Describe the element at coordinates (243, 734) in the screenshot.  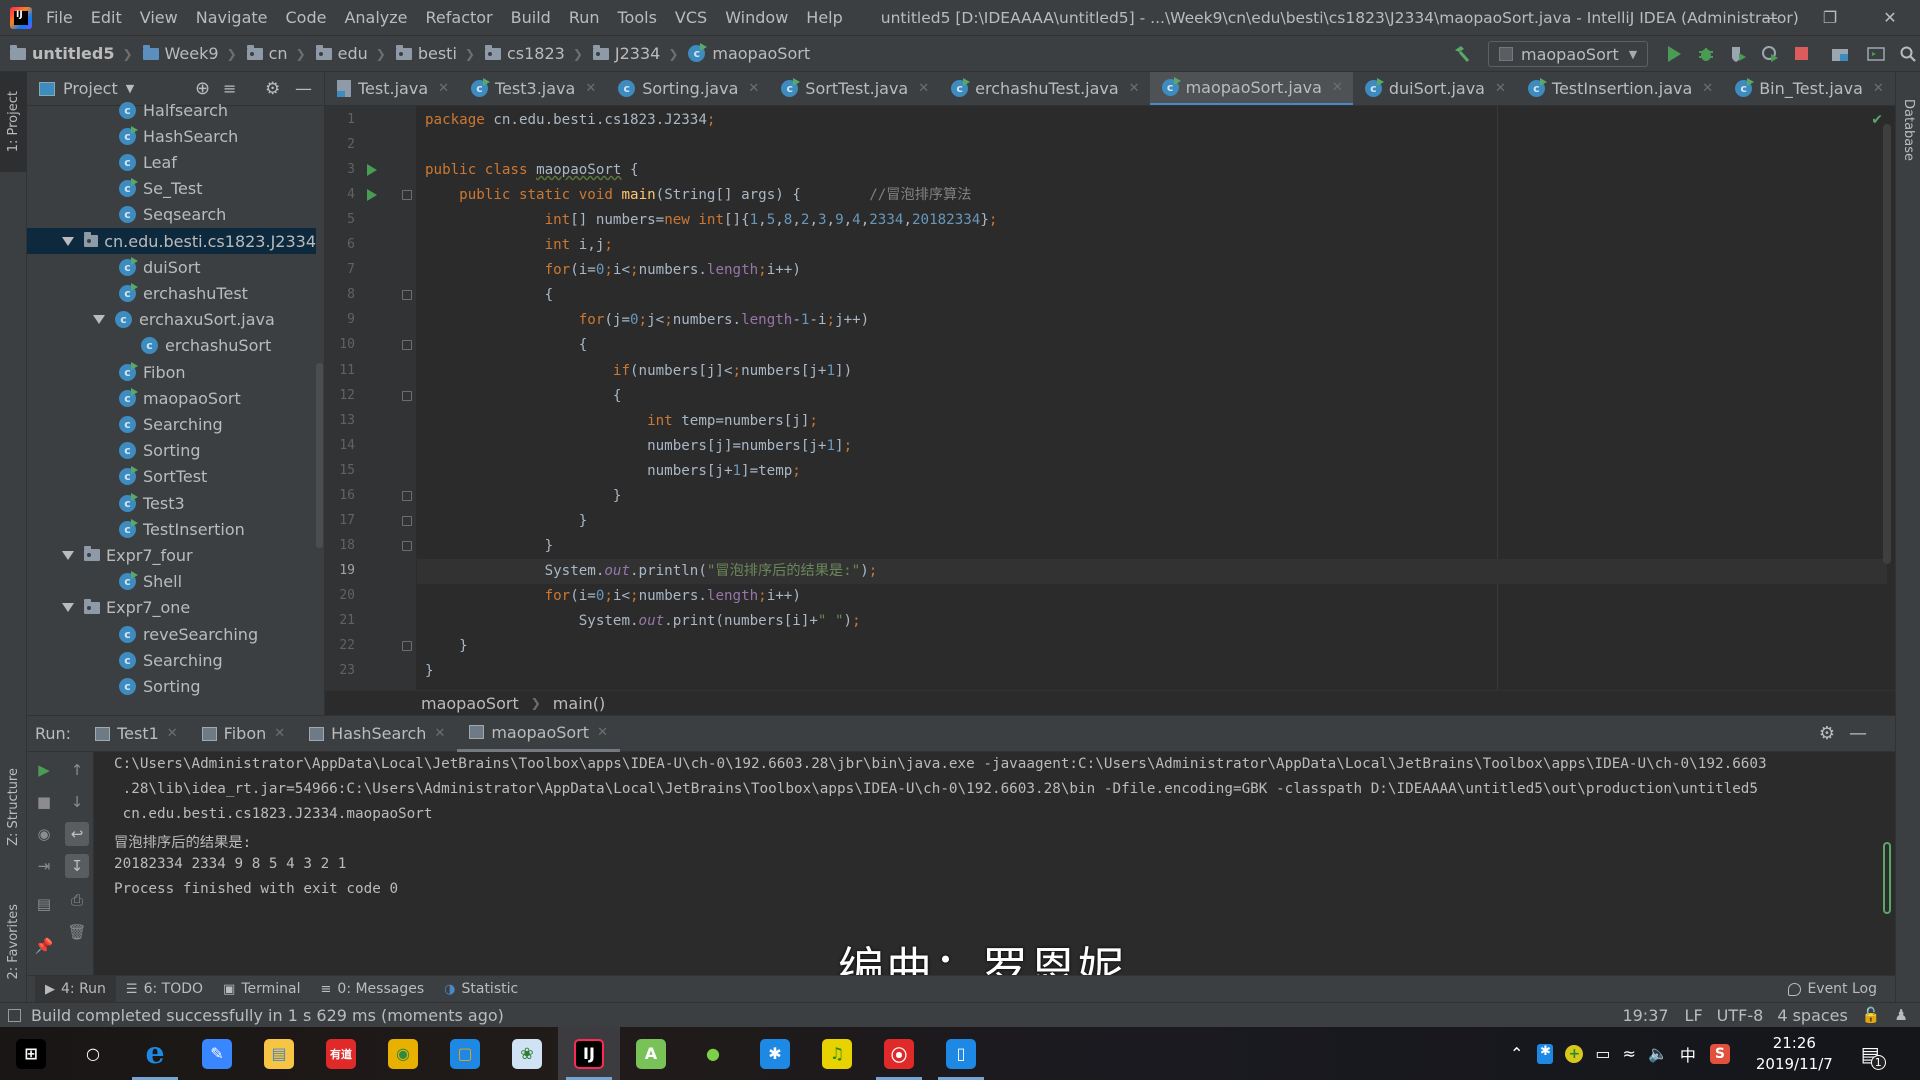
I see `run-tab-fibon: Fibon ✕` at that location.